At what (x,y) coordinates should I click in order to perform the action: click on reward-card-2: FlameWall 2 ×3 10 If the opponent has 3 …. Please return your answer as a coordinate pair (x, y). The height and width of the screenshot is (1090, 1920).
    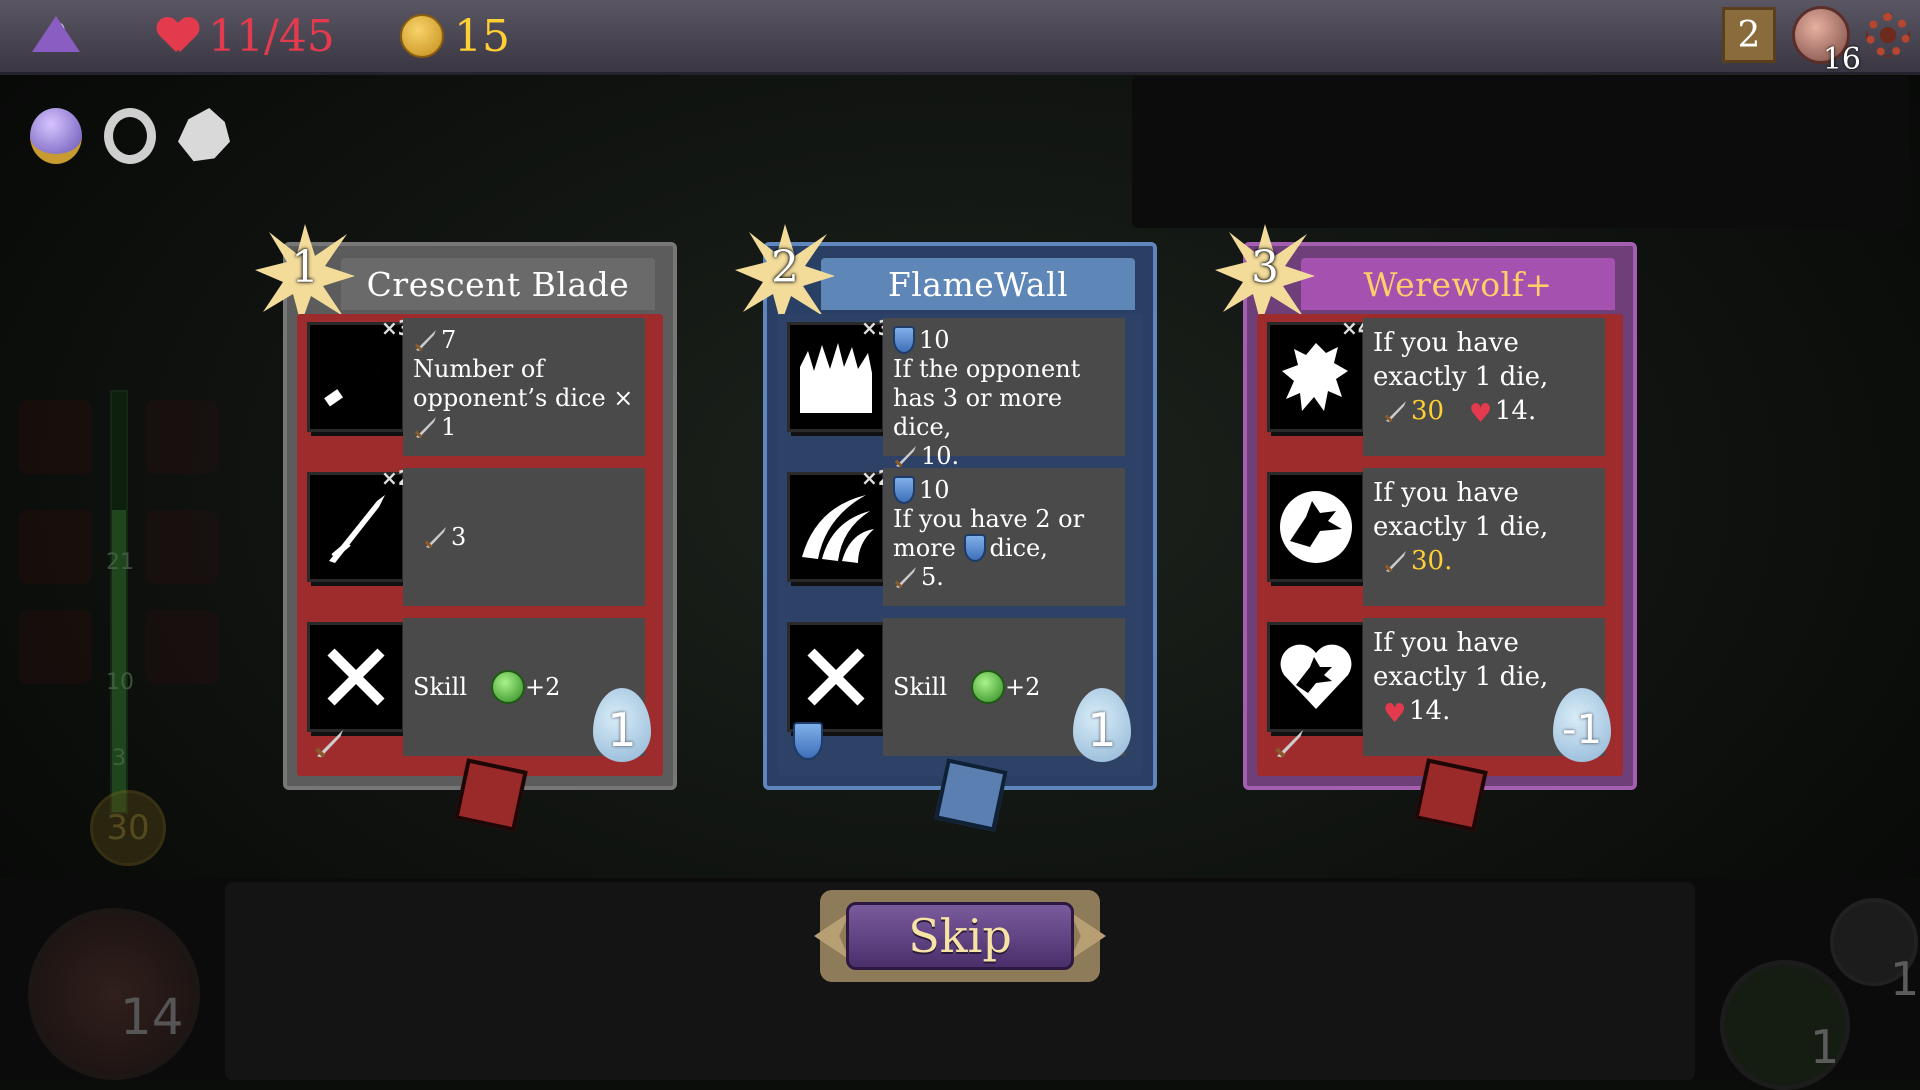
    Looking at the image, I should click on (946, 528).